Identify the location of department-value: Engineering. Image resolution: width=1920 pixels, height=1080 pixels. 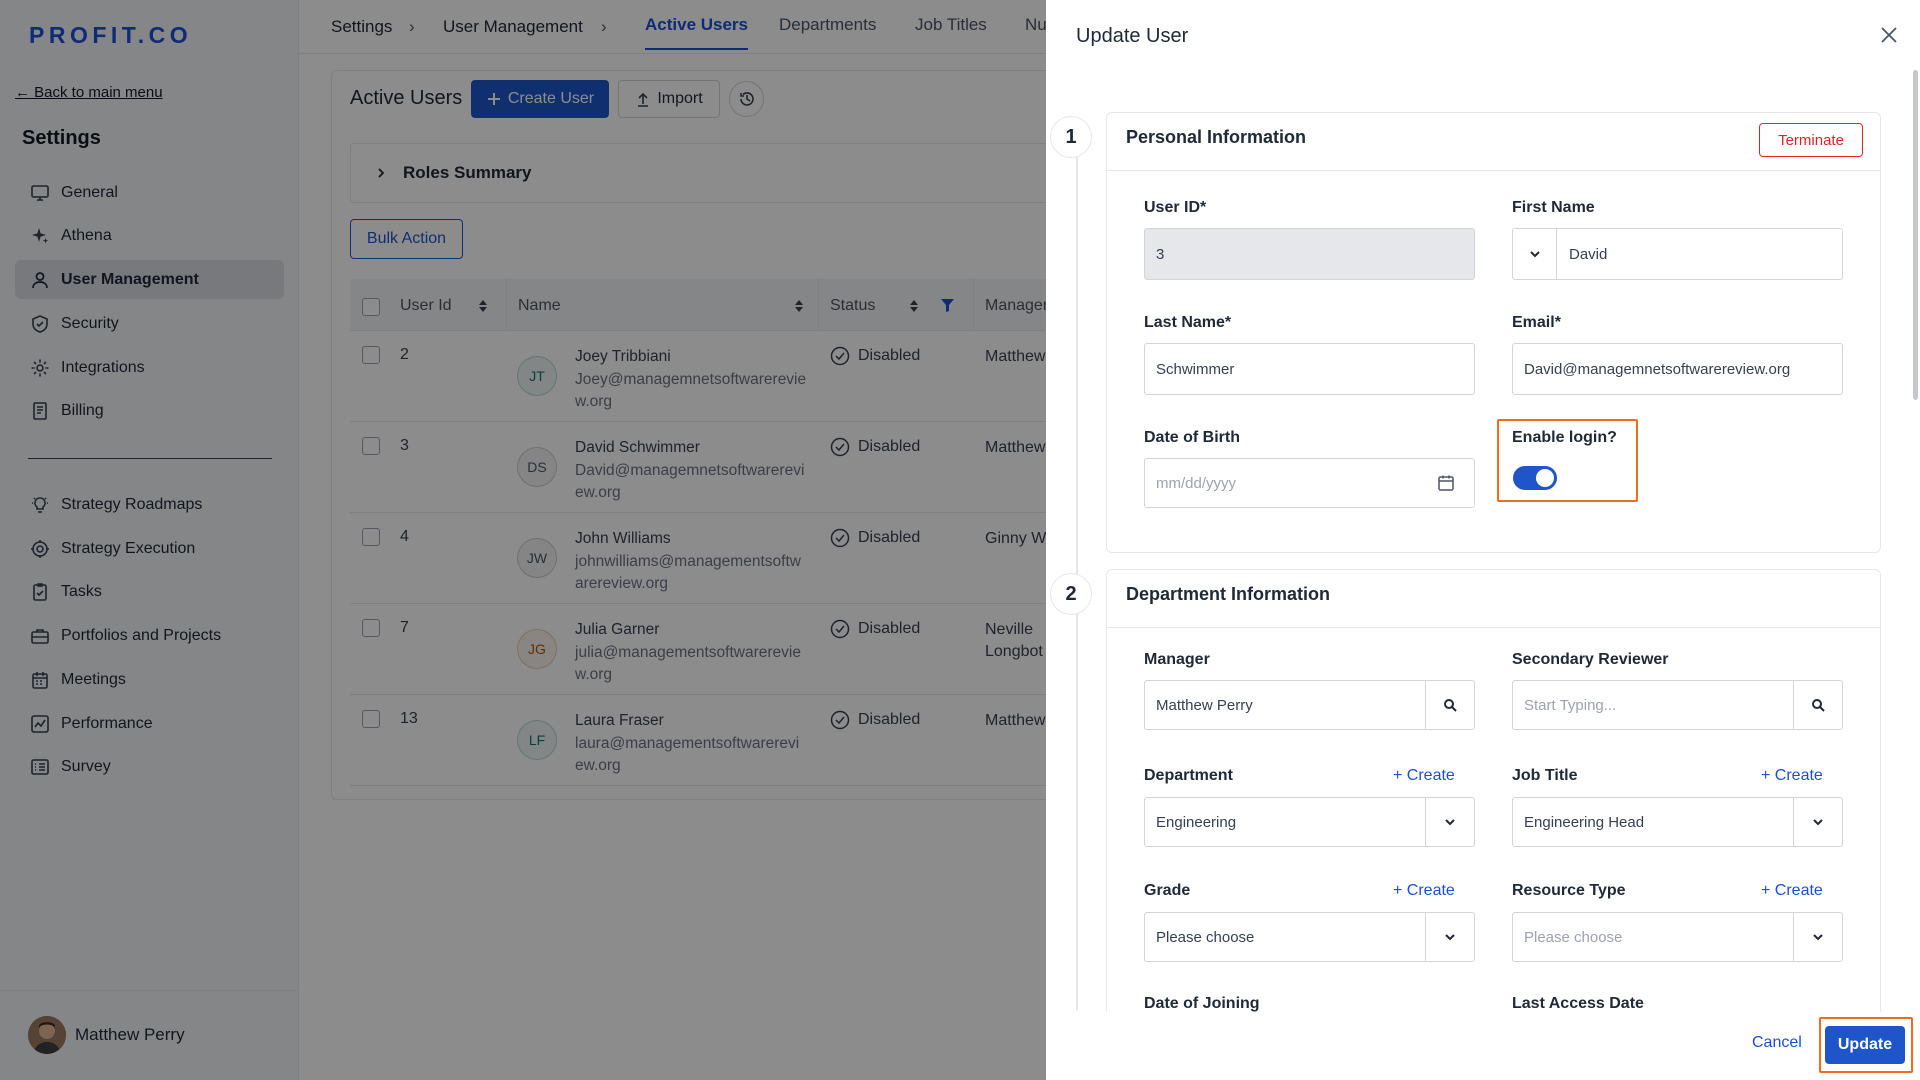
(1196, 822).